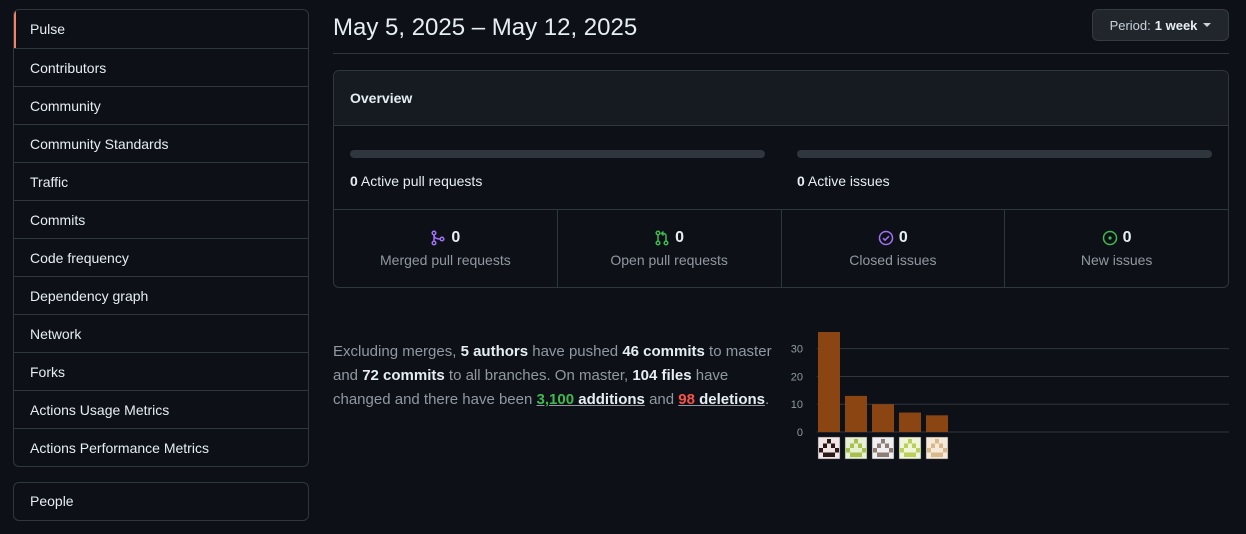 This screenshot has width=1246, height=534. What do you see at coordinates (848, 181) in the screenshot?
I see `active-issues-label: Active issues` at bounding box center [848, 181].